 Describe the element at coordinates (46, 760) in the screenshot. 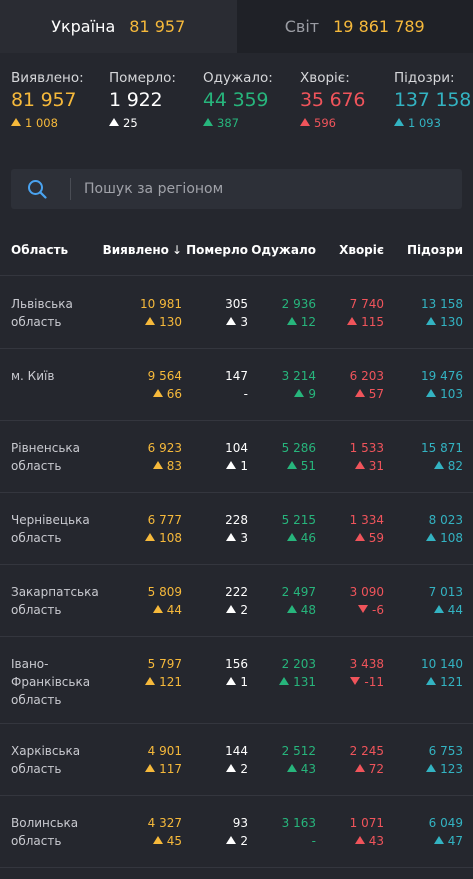

I see `region-name: Харківська область` at that location.